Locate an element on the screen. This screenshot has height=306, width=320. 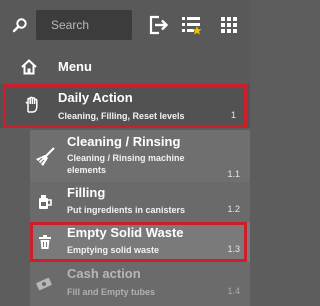
broom-icon is located at coordinates (45, 157).